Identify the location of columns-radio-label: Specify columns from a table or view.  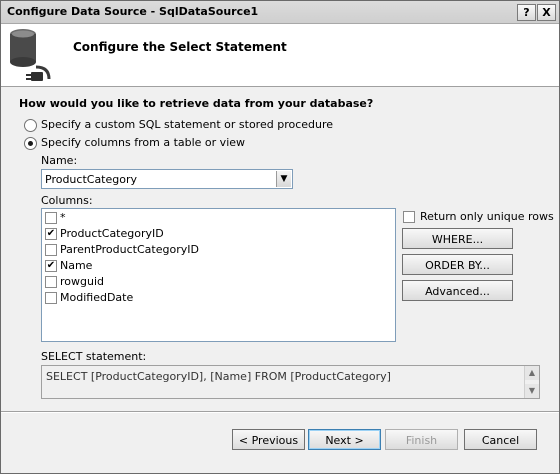
(143, 142).